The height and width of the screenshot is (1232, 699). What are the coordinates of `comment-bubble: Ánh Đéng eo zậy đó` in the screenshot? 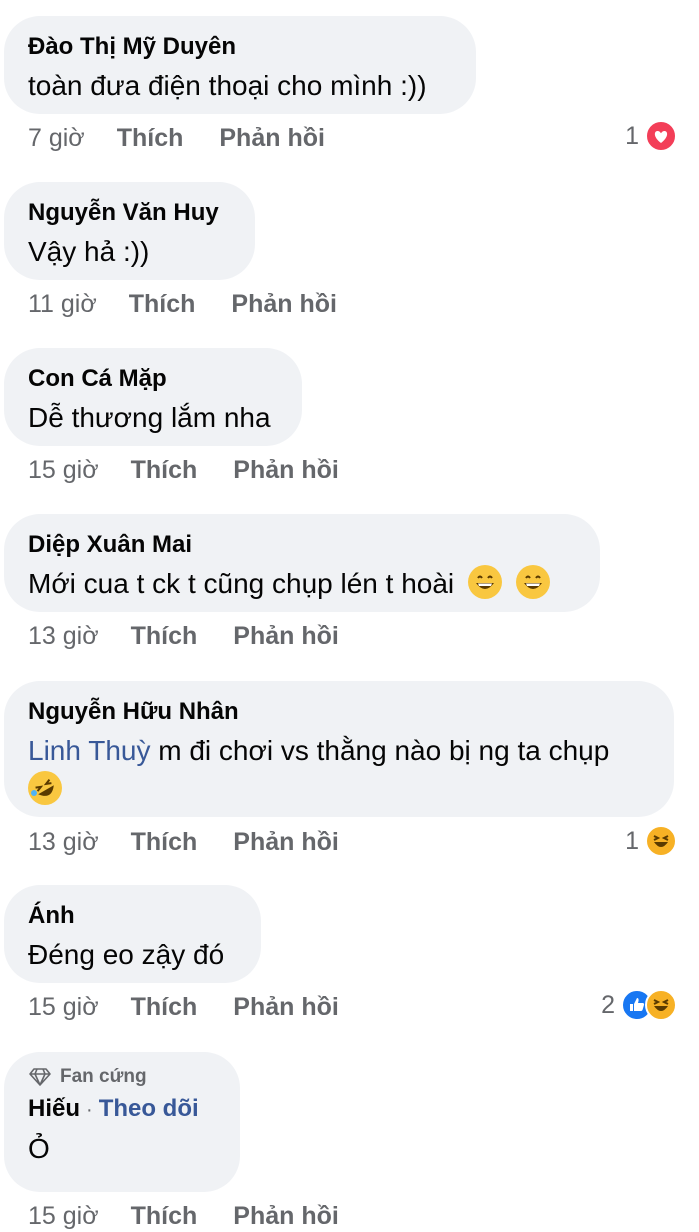 It's located at (132, 934).